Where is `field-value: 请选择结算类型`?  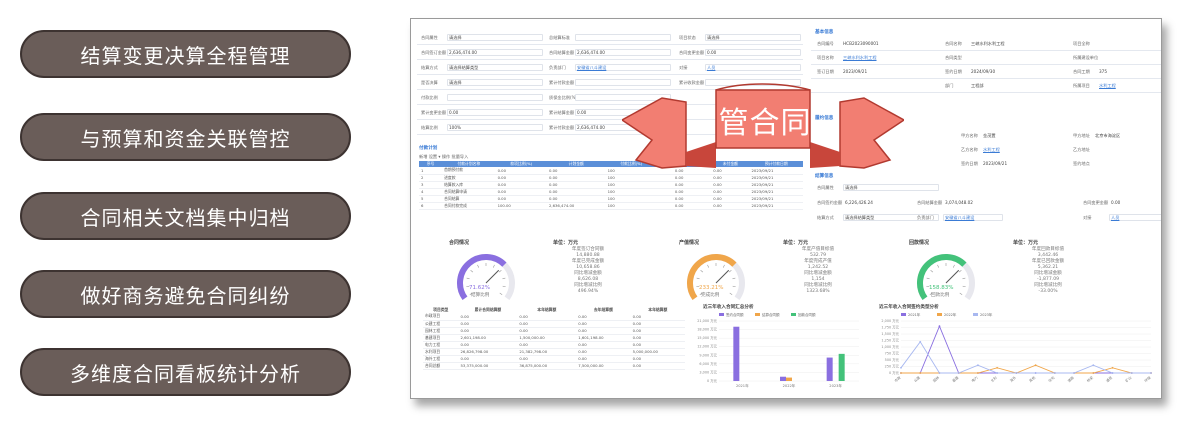
field-value: 请选择结算类型 is located at coordinates (860, 217).